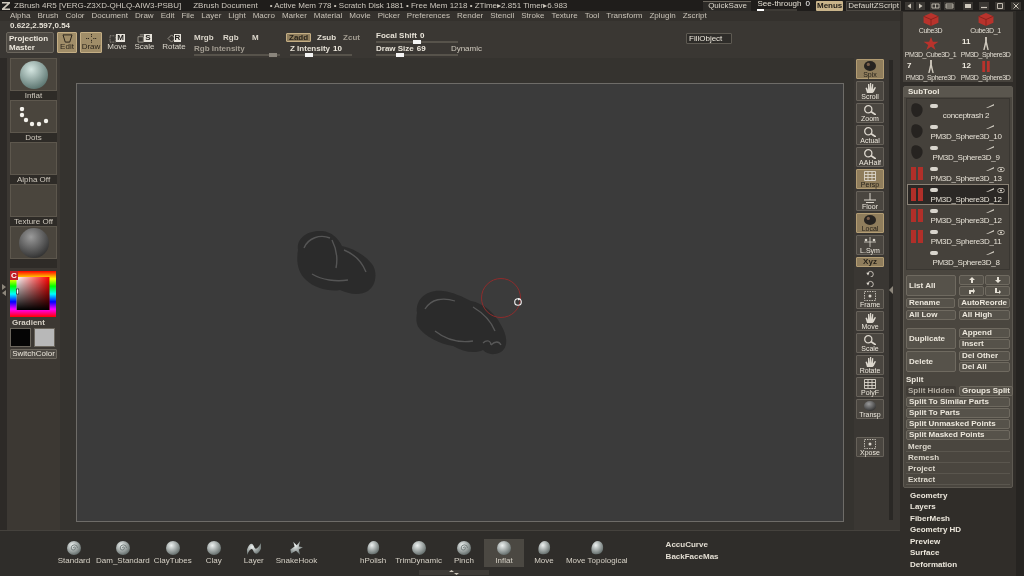 The image size is (1024, 576). Describe the element at coordinates (596, 553) in the screenshot. I see `brush-button: Move Topological` at that location.